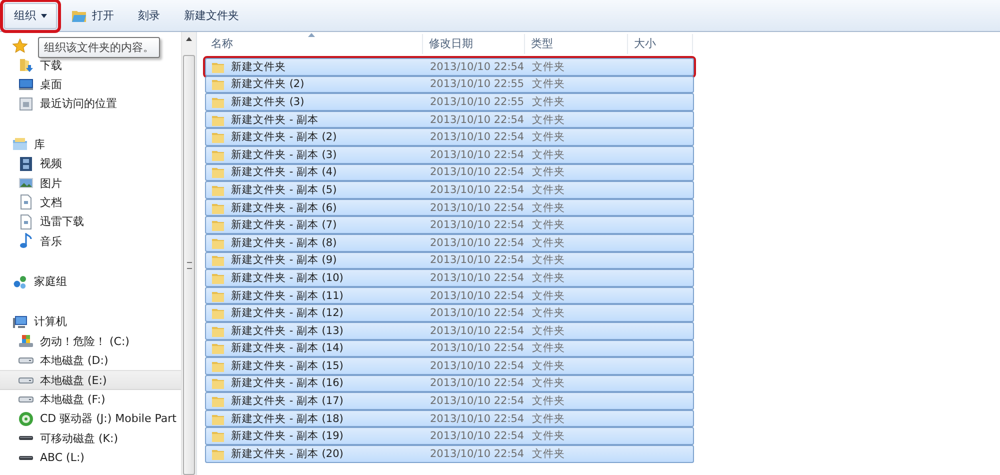 The width and height of the screenshot is (1000, 475). Describe the element at coordinates (449, 349) in the screenshot. I see `file-row: 新建文件夹 - 副本 (14) 2013/10/10 22:54 文件夹` at that location.